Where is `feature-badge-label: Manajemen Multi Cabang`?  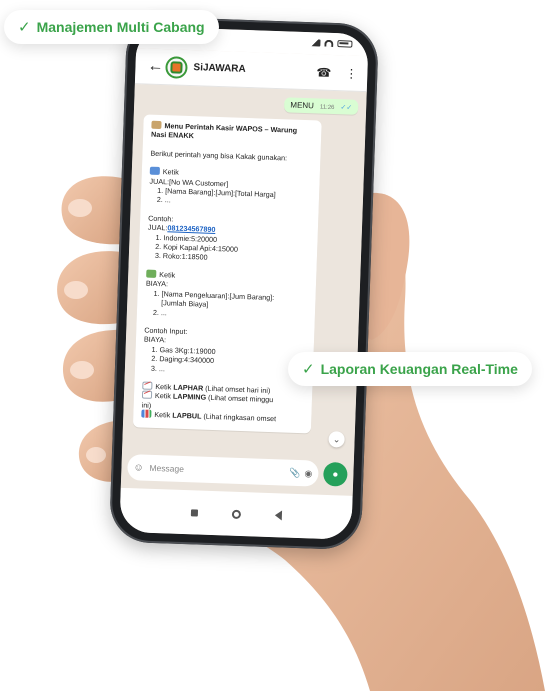 feature-badge-label: Manajemen Multi Cabang is located at coordinates (120, 27).